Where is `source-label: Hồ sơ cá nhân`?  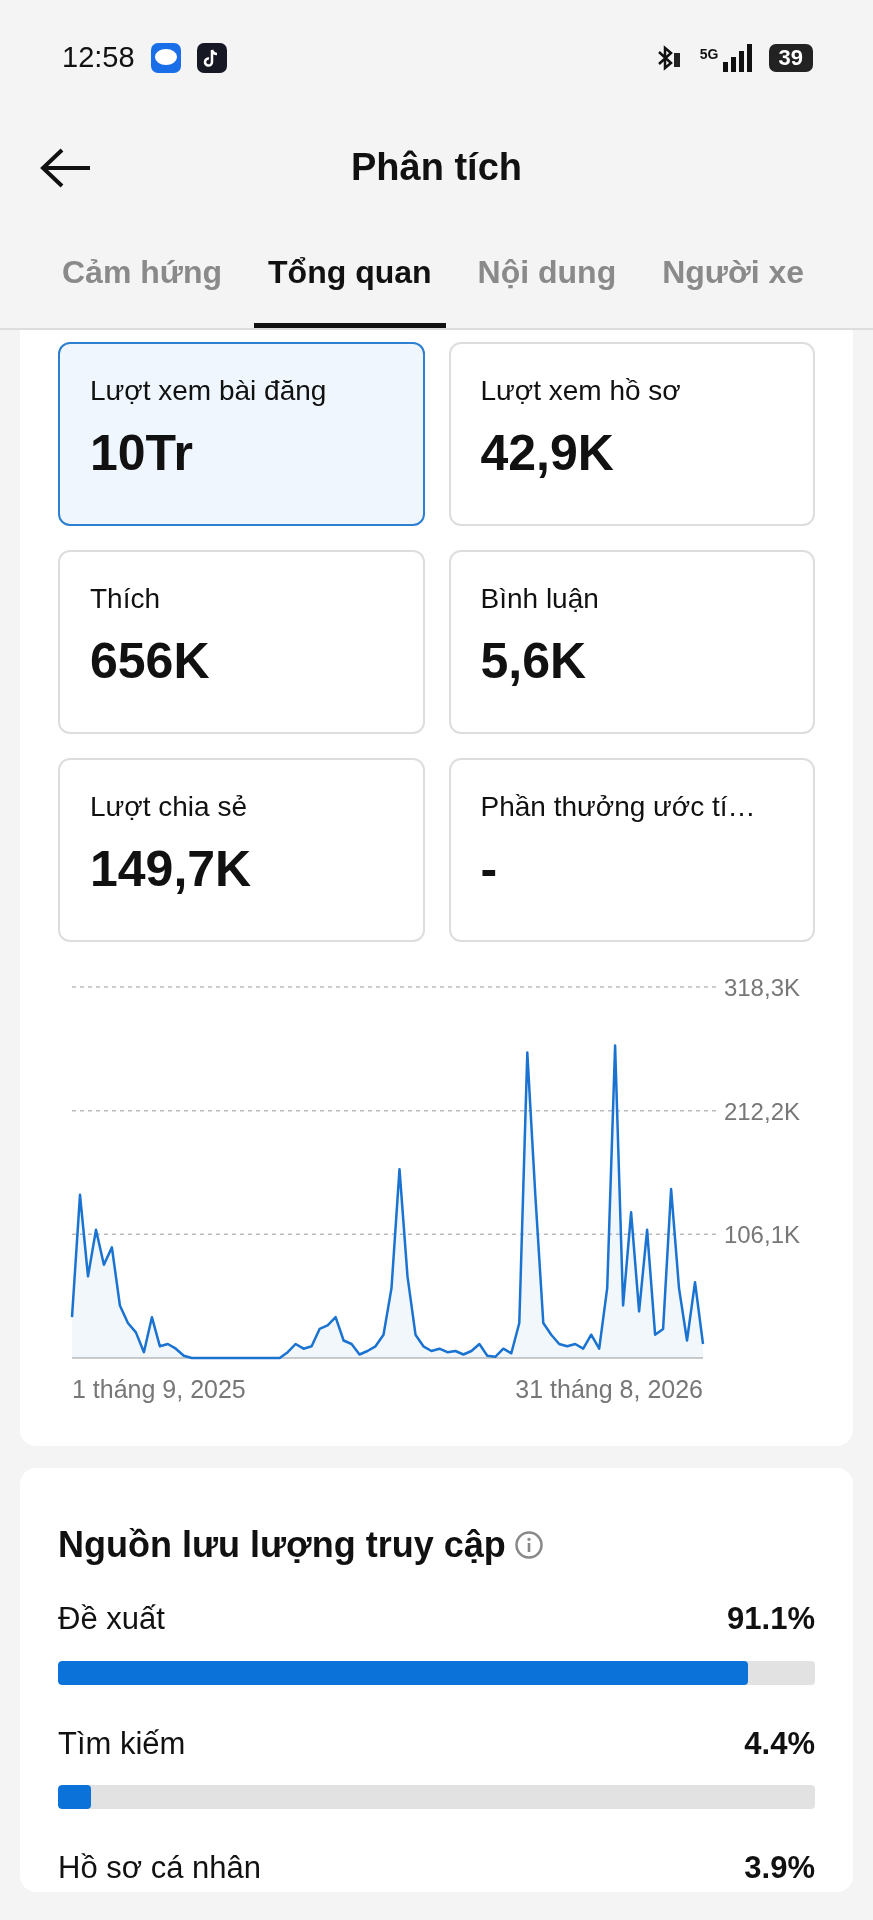 source-label: Hồ sơ cá nhân is located at coordinates (159, 1868).